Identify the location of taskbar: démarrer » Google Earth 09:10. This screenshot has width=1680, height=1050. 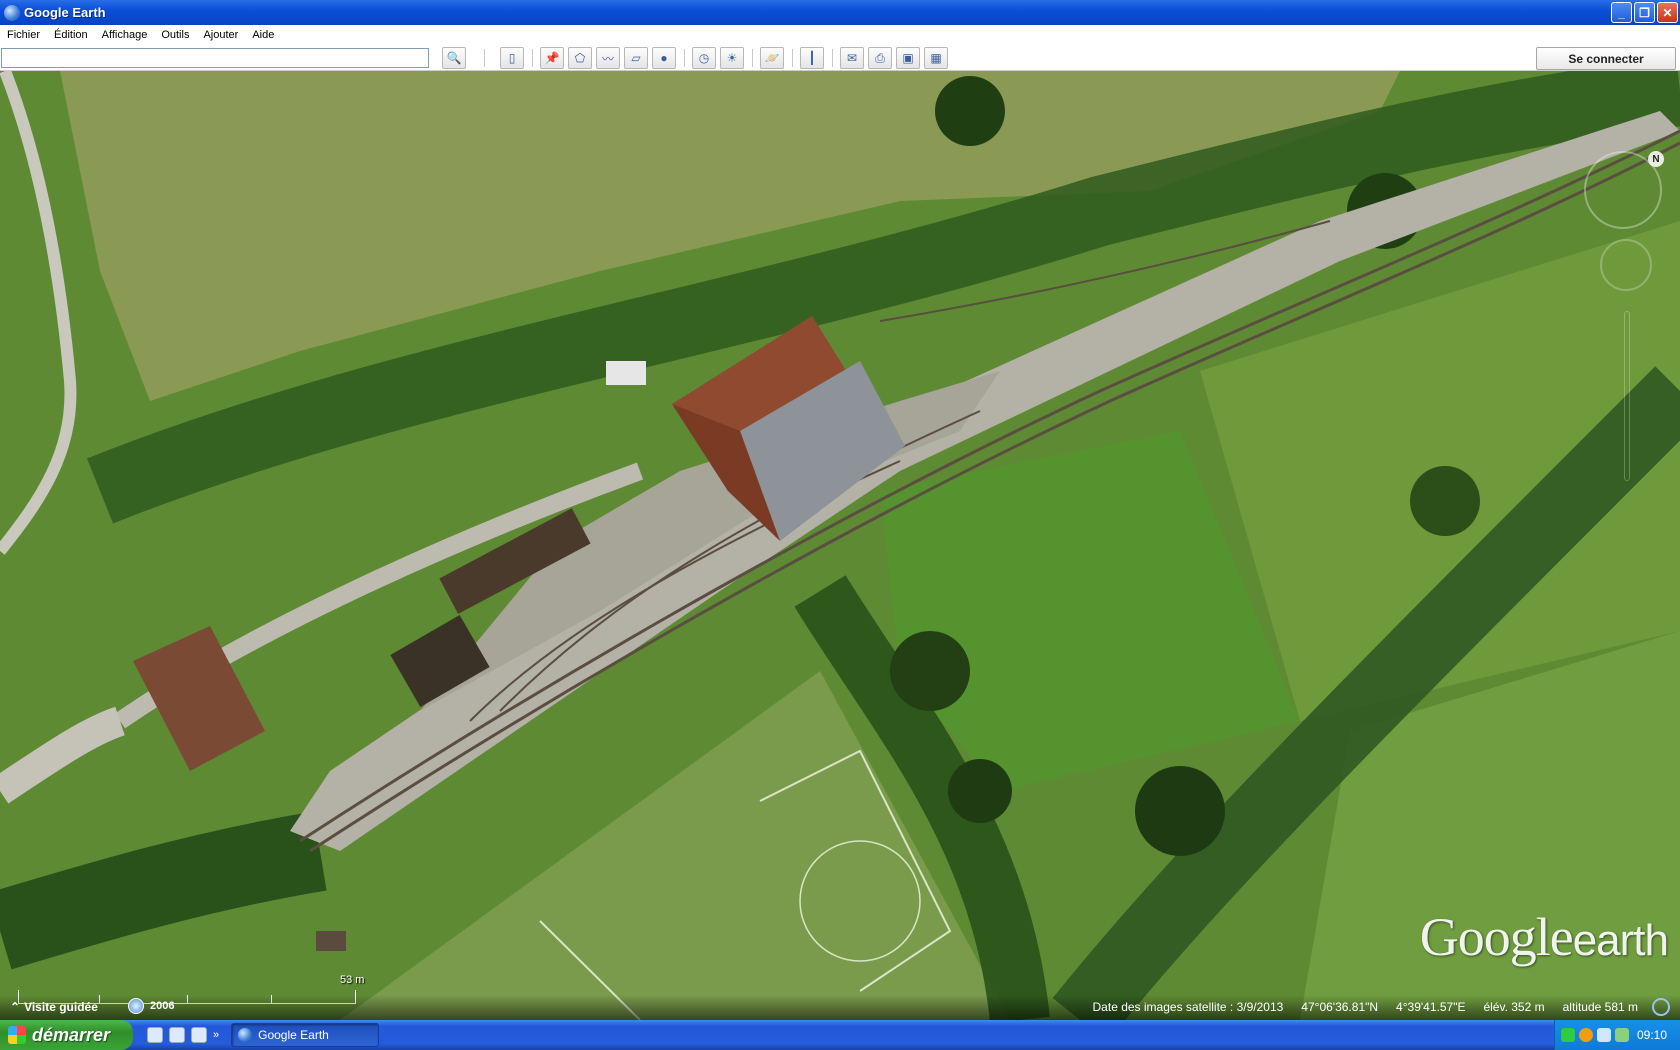
(840, 1035).